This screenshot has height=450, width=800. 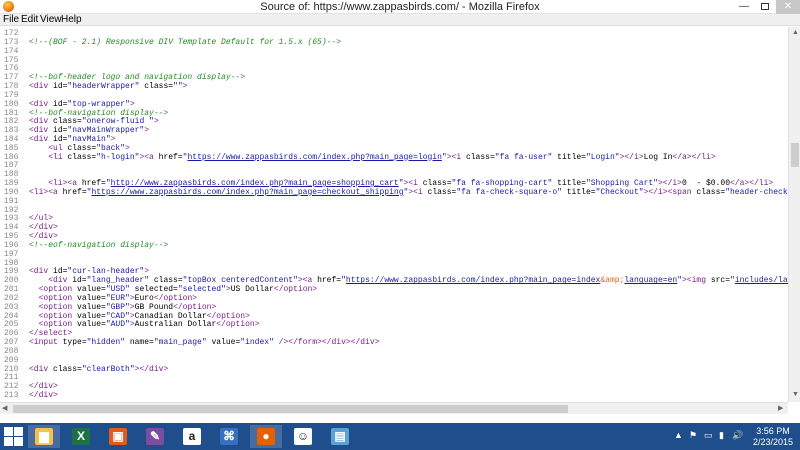 I want to click on taskbar-notes: ▤, so click(x=340, y=436).